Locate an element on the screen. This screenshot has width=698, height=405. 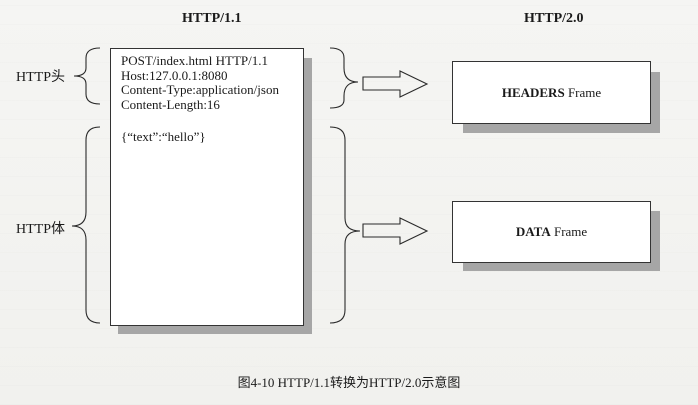
figure-caption: 图4-10 HTTP/1.1转换为HTTP/2.0示意图 is located at coordinates (349, 382).